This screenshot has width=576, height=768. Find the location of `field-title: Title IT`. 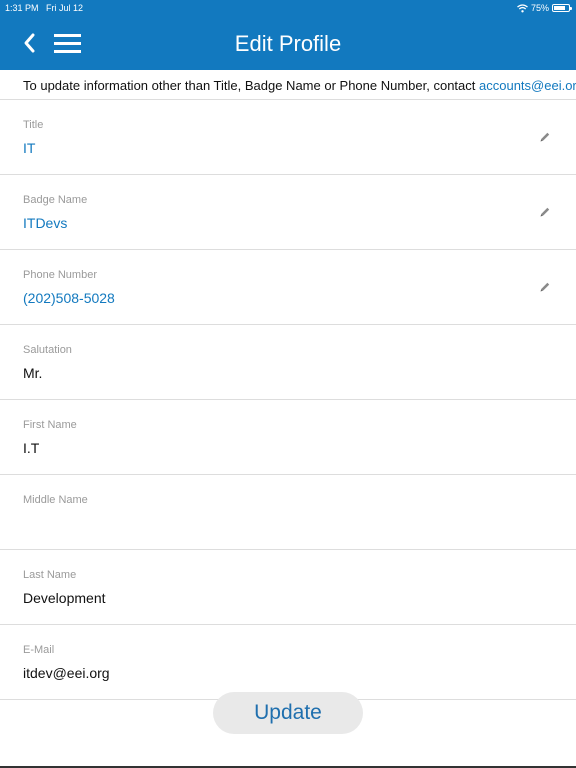

field-title: Title IT is located at coordinates (288, 137).